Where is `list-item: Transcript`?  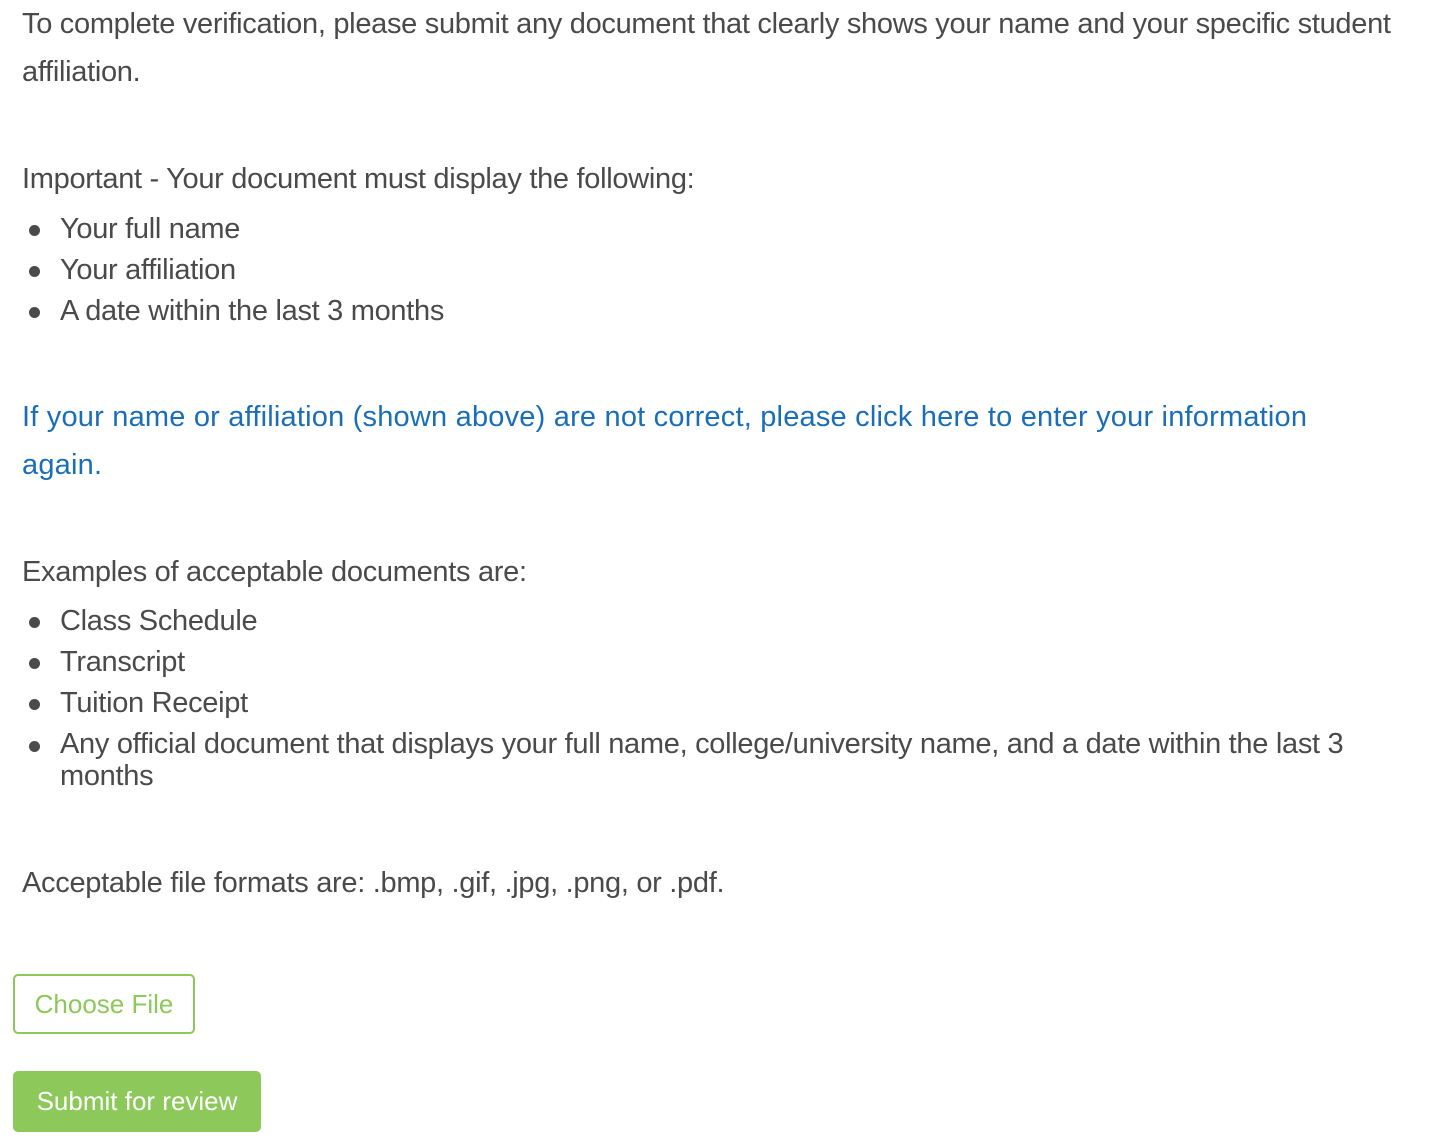 list-item: Transcript is located at coordinates (692, 662).